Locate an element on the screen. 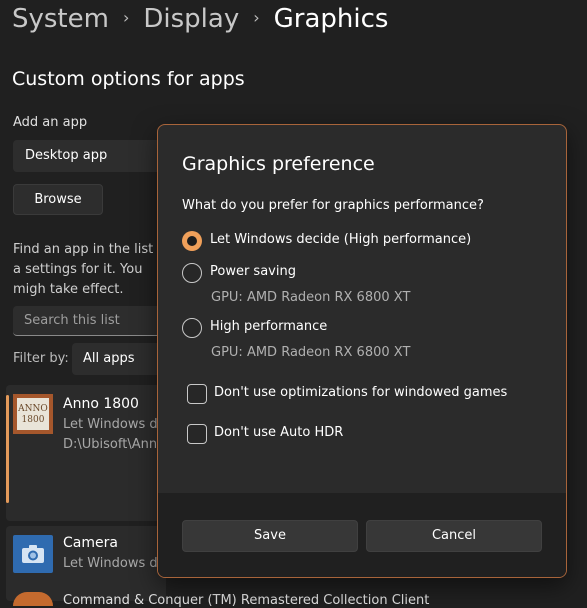 This screenshot has width=587, height=608. radio-high-performance is located at coordinates (192, 328).